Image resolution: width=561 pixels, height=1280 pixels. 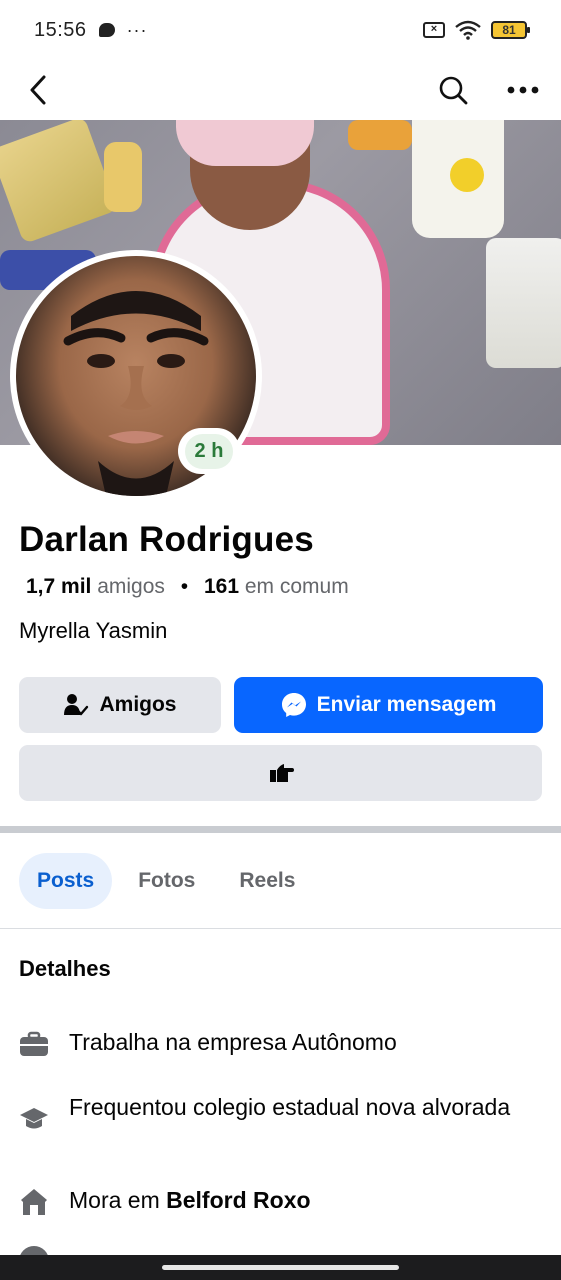 I want to click on send-message-label: Enviar mensagem, so click(x=406, y=704).